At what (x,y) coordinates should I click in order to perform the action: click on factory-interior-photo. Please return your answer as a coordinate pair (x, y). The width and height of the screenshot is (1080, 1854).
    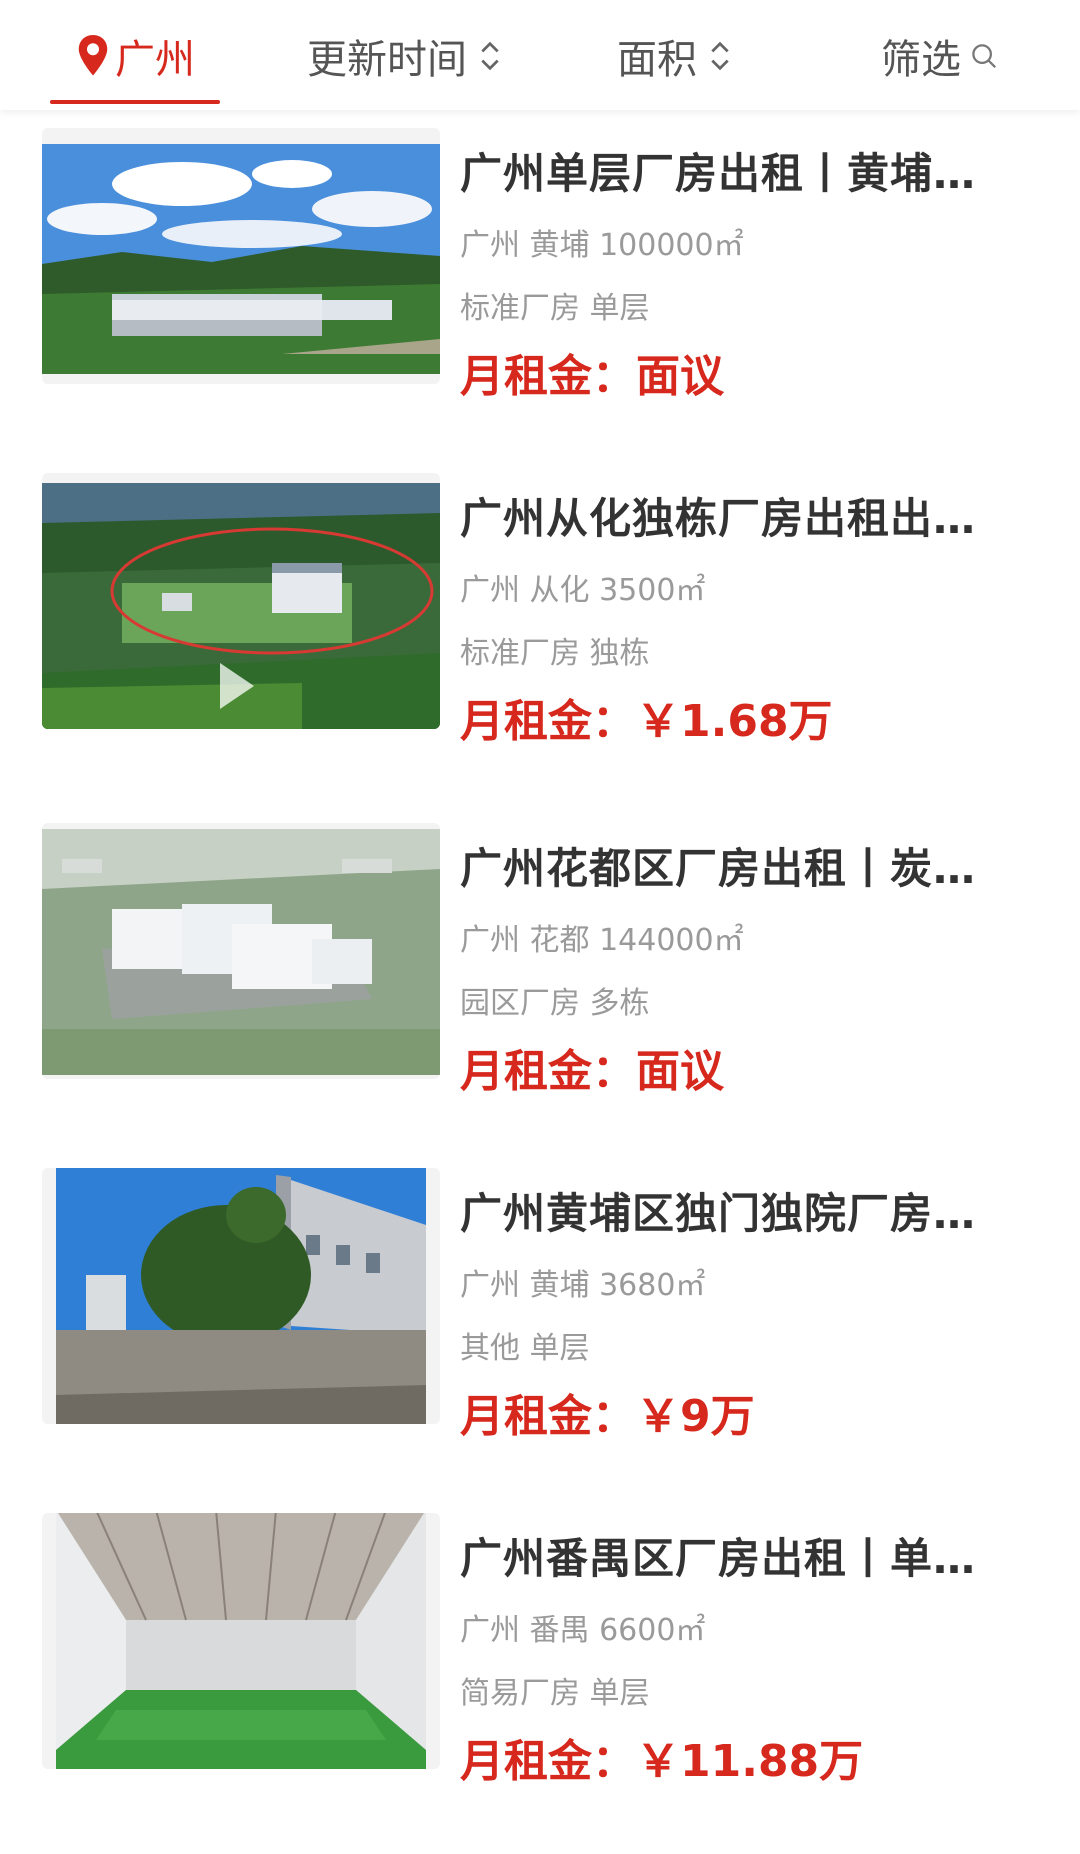
    Looking at the image, I should click on (241, 1641).